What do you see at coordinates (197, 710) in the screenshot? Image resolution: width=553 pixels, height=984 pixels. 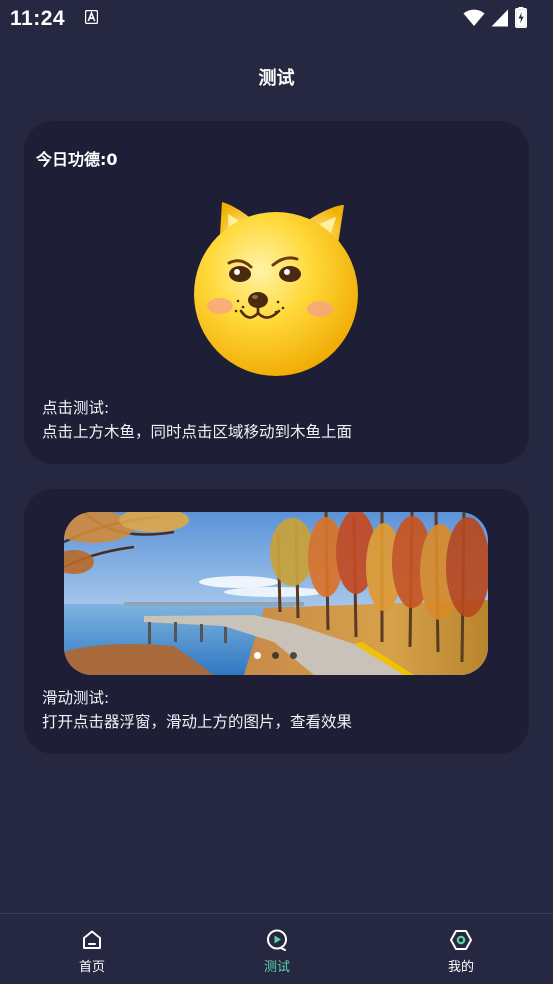 I see `swipe-test-instructions: 滑动测试: 打开点击器浮窗，滑动上方的图片，查看效果` at bounding box center [197, 710].